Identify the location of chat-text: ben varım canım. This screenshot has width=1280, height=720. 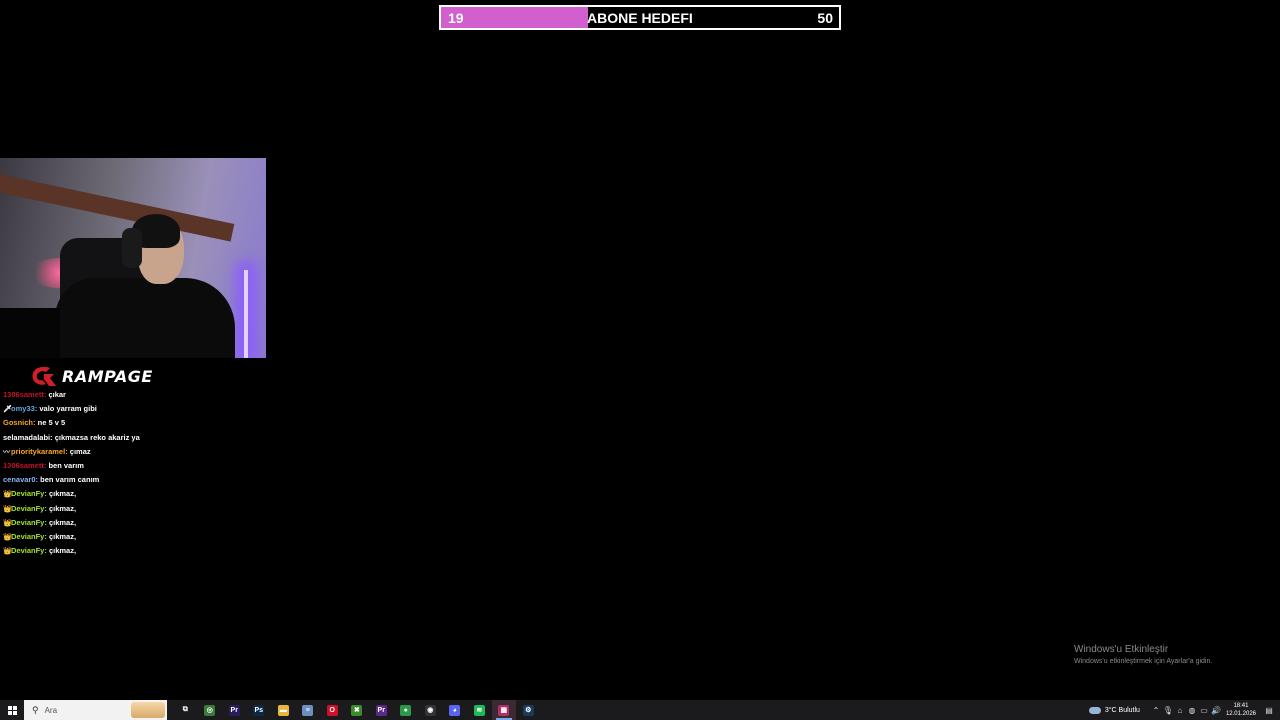
(70, 480).